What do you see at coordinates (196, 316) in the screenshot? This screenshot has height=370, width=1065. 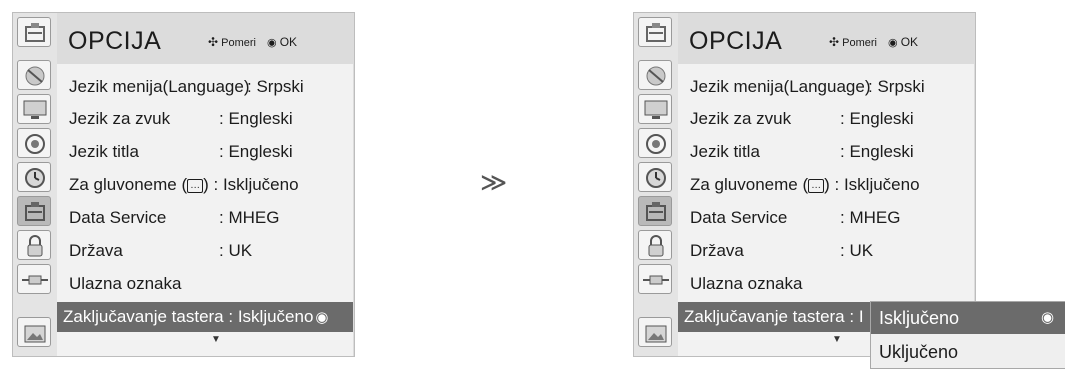 I see `menu-item-label: Zaključavanje tastera : Isključeno ◉` at bounding box center [196, 316].